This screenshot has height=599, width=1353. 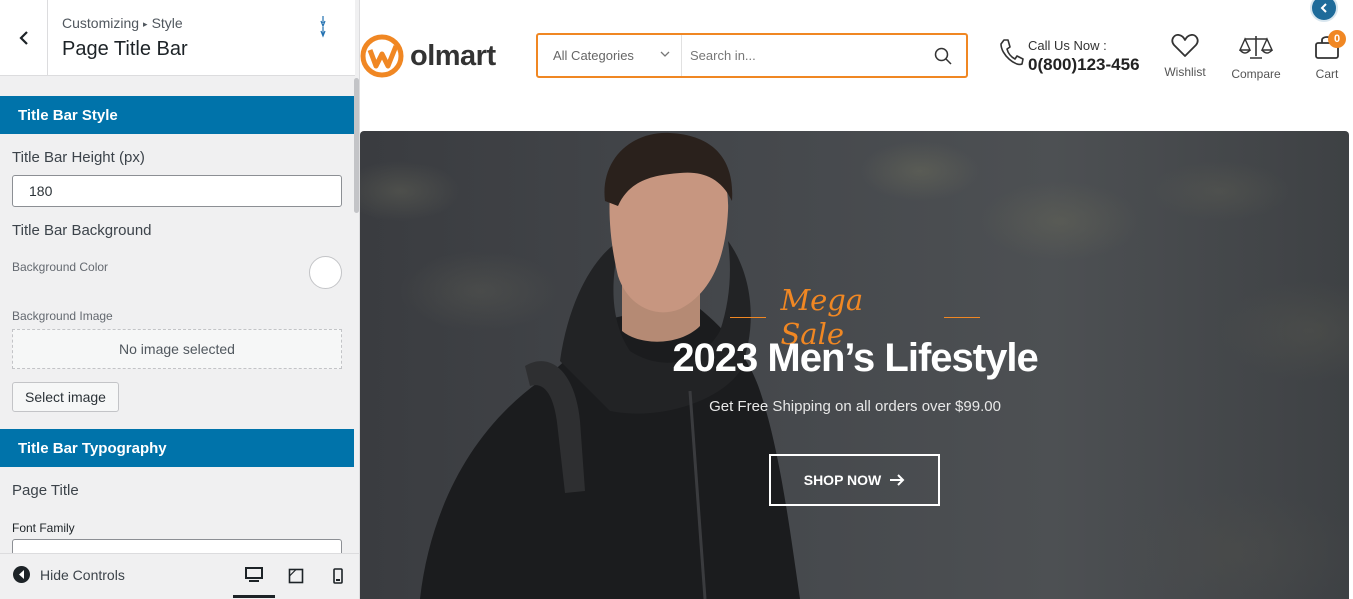 I want to click on tablet-preview-button, so click(x=296, y=576).